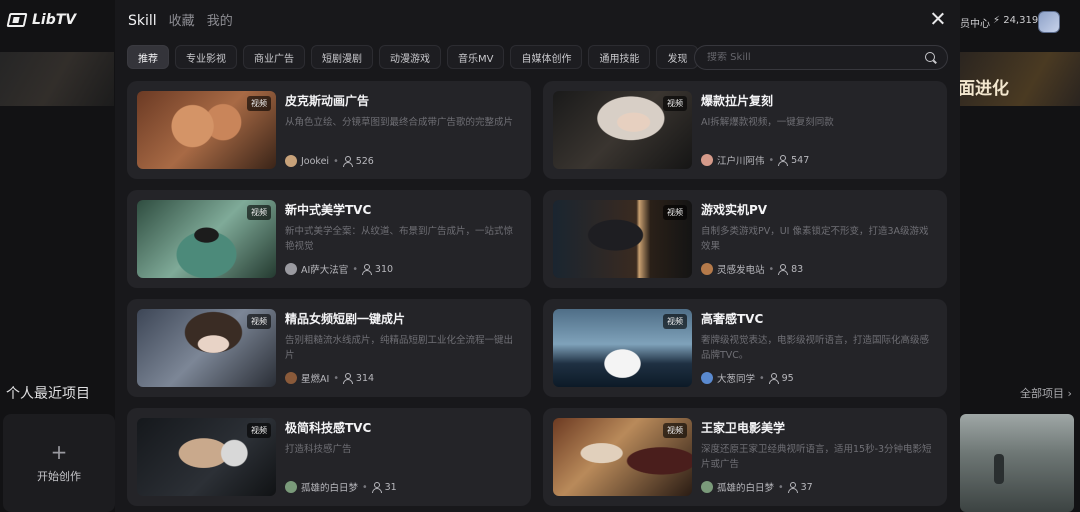 The width and height of the screenshot is (1080, 512). What do you see at coordinates (797, 269) in the screenshot?
I see `usage-count: 83` at bounding box center [797, 269].